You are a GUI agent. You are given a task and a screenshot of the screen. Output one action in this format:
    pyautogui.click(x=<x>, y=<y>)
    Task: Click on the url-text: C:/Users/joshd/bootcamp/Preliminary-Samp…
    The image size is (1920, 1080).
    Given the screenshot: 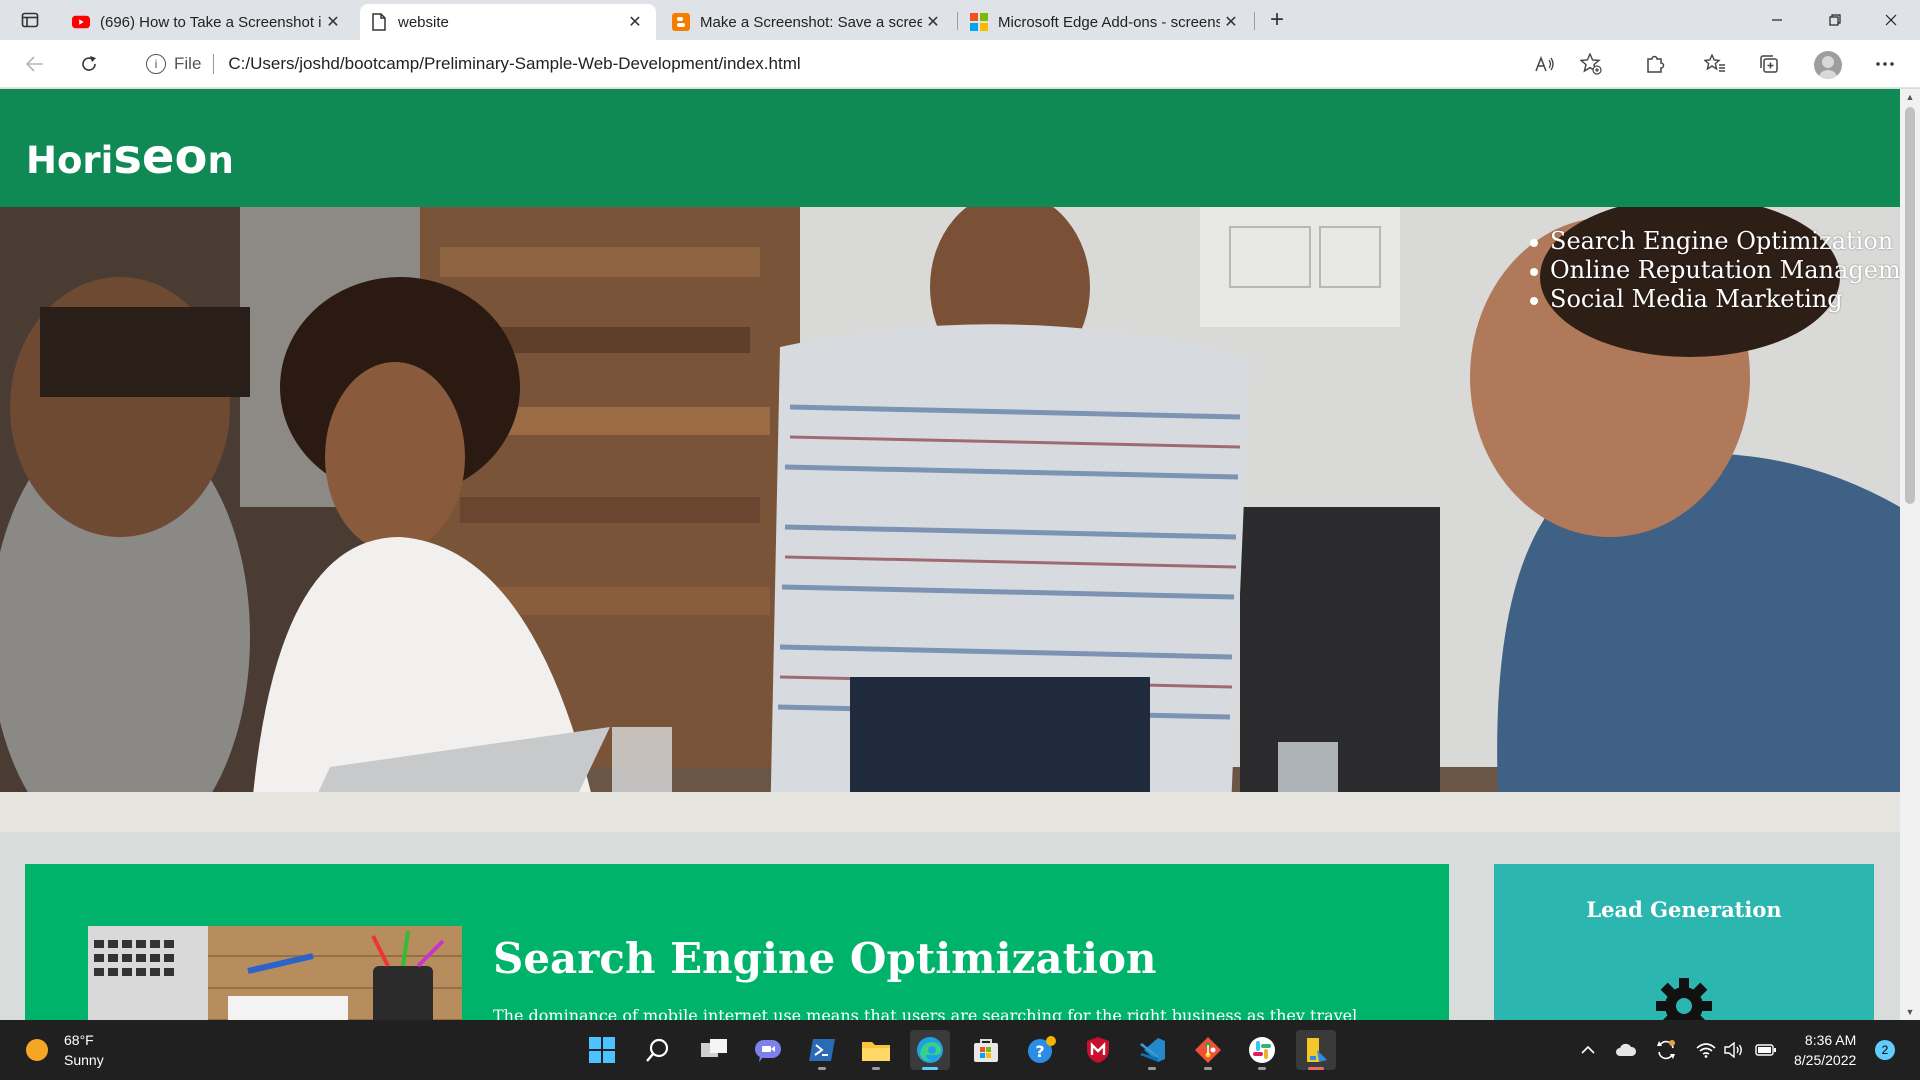 What is the action you would take?
    pyautogui.click(x=514, y=64)
    